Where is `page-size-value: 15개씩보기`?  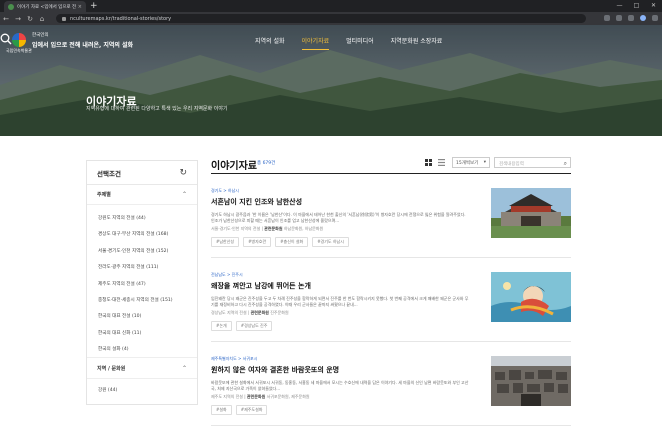
page-size-value: 15개씩보기 is located at coordinates (467, 163).